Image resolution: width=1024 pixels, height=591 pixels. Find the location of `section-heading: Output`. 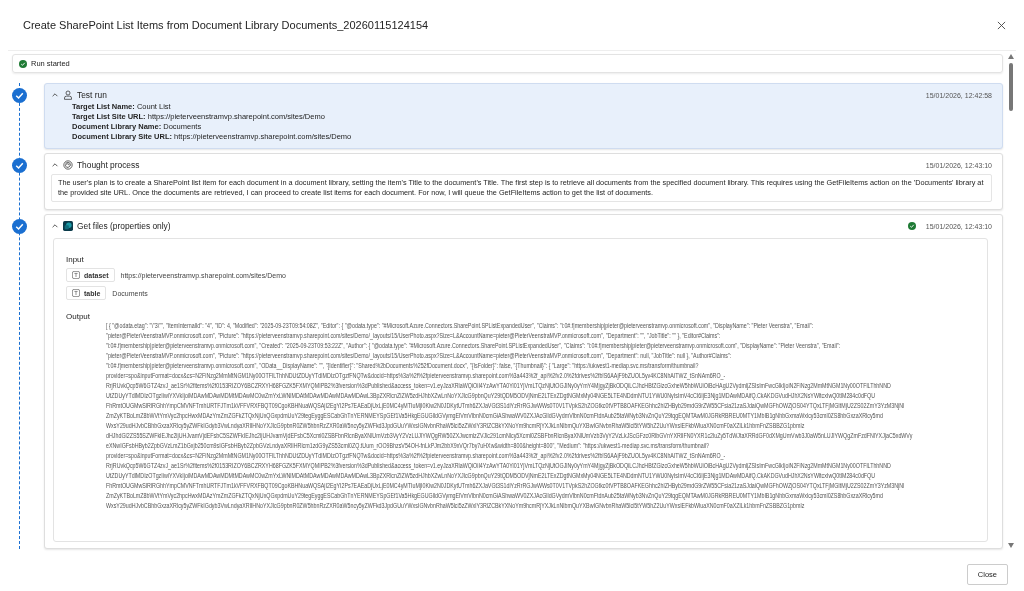

section-heading: Output is located at coordinates (78, 316).